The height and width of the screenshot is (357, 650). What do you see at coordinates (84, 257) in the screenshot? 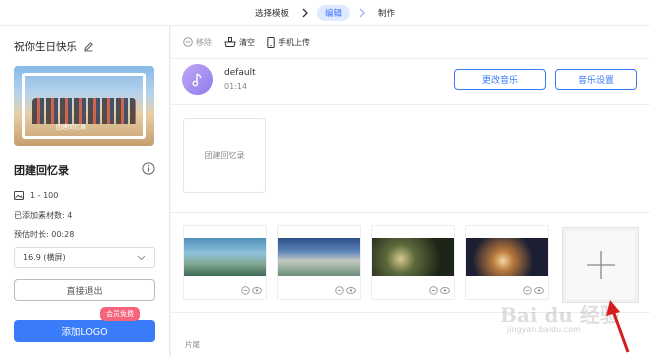
I see `aspect-ratio-select: 16.9 (横屏)` at bounding box center [84, 257].